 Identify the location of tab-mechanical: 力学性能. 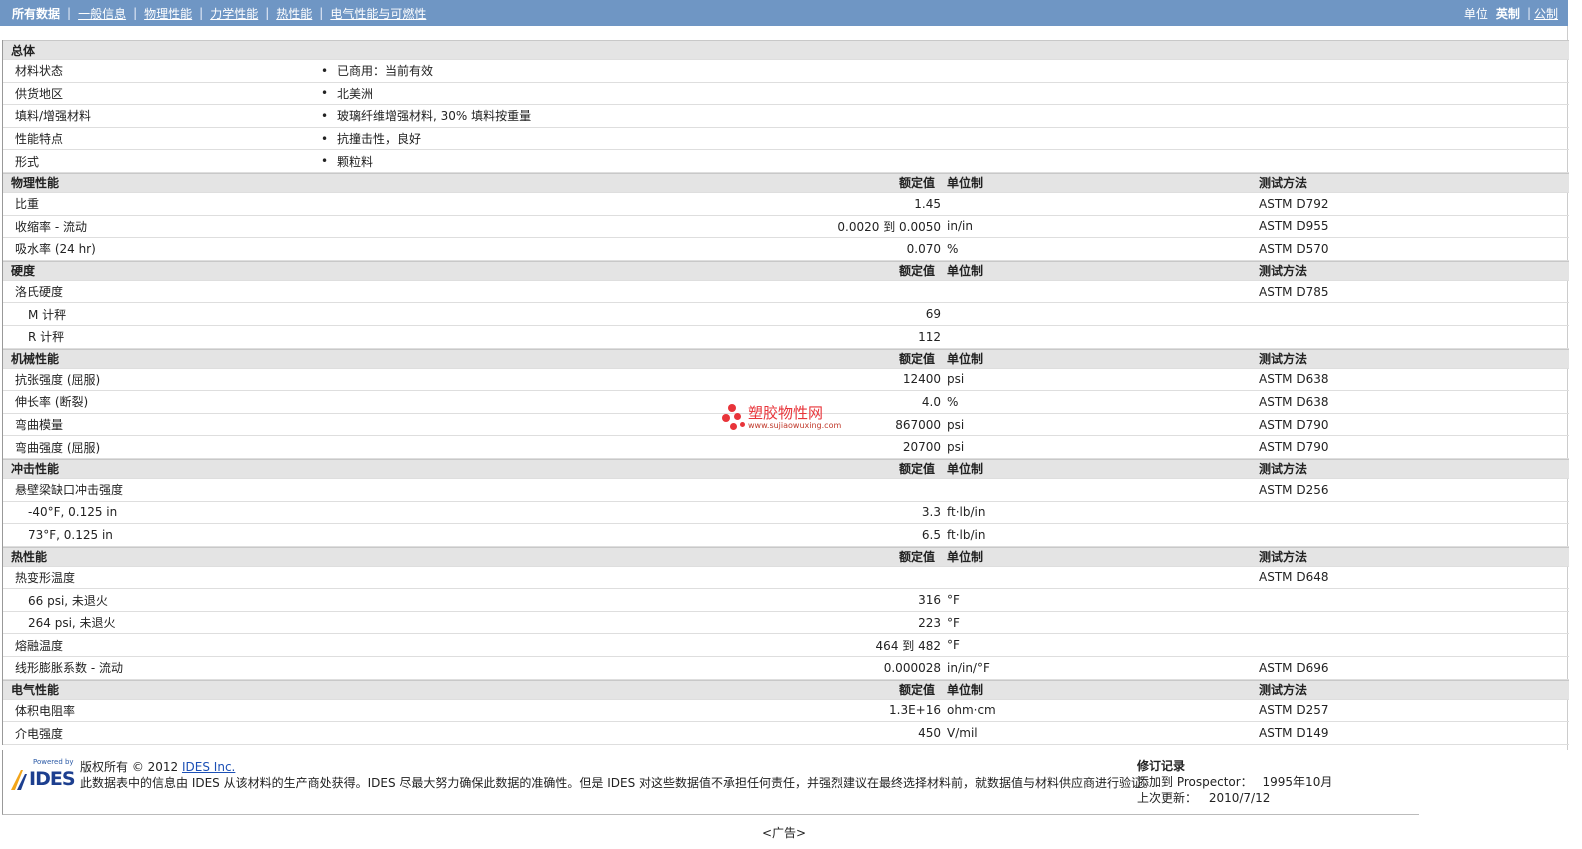
(234, 13).